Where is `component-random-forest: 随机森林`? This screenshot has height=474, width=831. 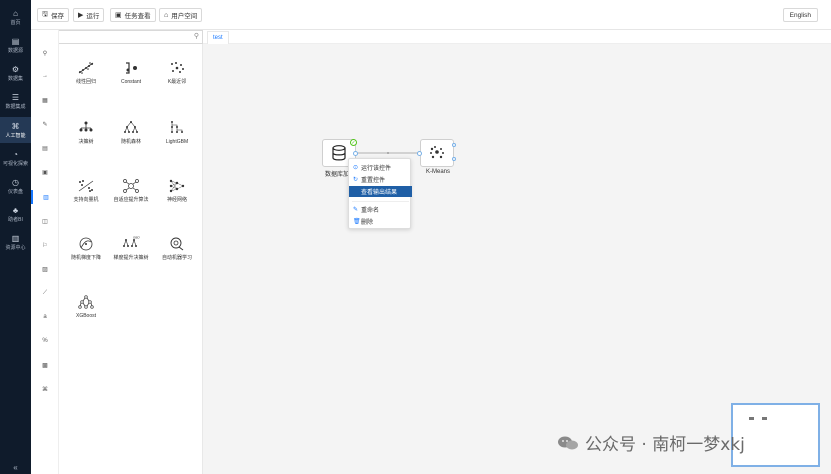
component-random-forest: 随机森林 is located at coordinates (131, 142).